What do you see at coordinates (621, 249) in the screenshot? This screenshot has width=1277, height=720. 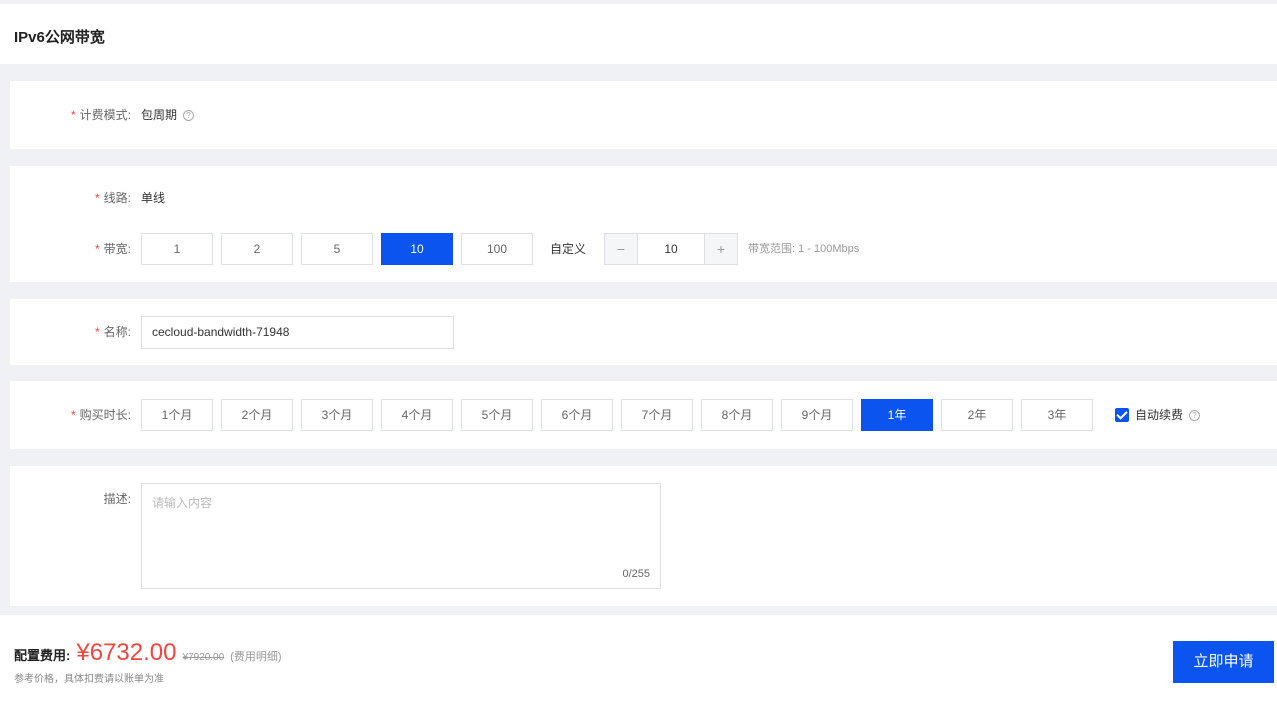 I see `decrement-button: −` at bounding box center [621, 249].